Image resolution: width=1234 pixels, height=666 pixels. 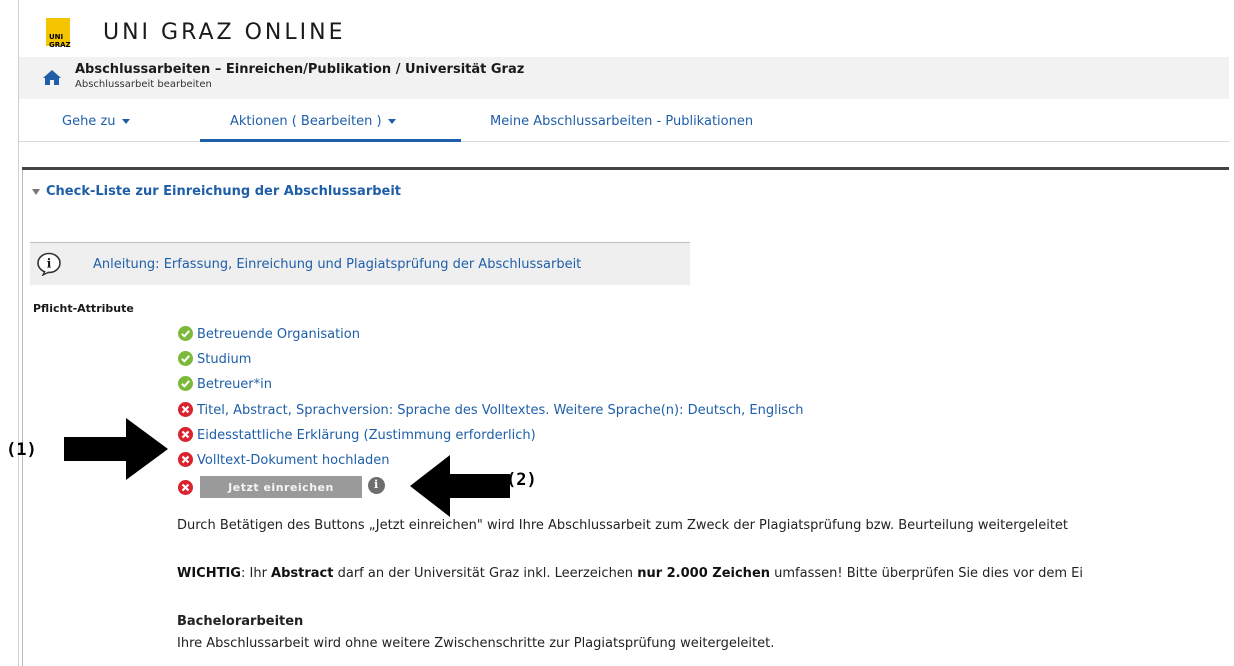 What do you see at coordinates (22, 418) in the screenshot?
I see `content-left-border` at bounding box center [22, 418].